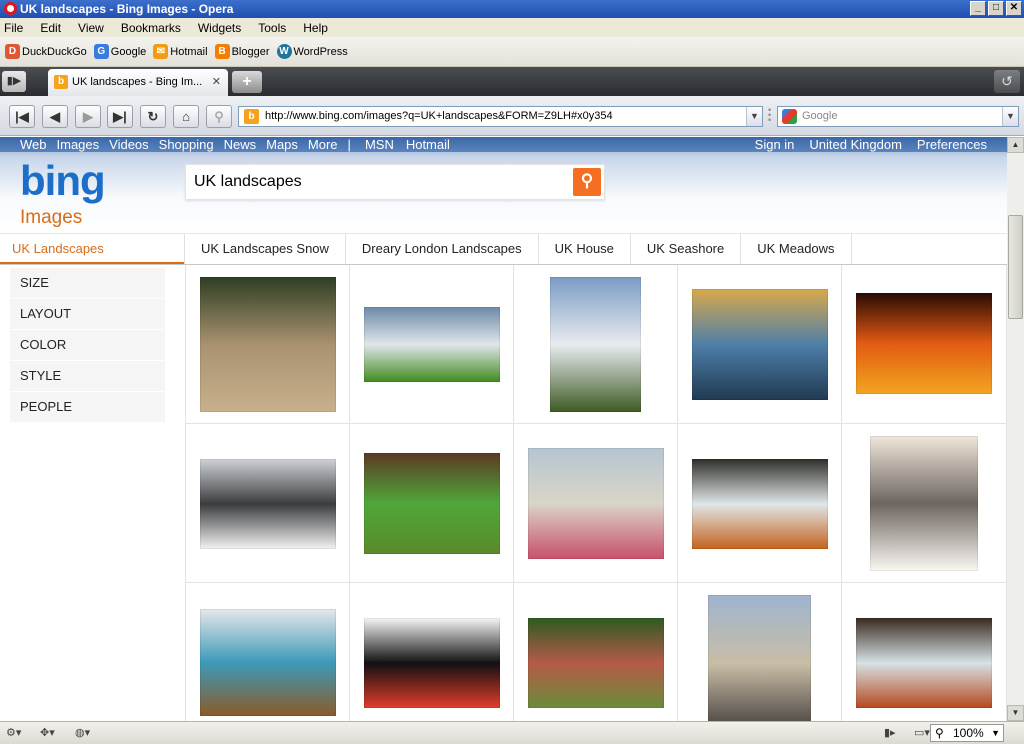 This screenshot has width=1024, height=744. What do you see at coordinates (242, 51) in the screenshot?
I see `bookmark-blogger: B Blogger` at bounding box center [242, 51].